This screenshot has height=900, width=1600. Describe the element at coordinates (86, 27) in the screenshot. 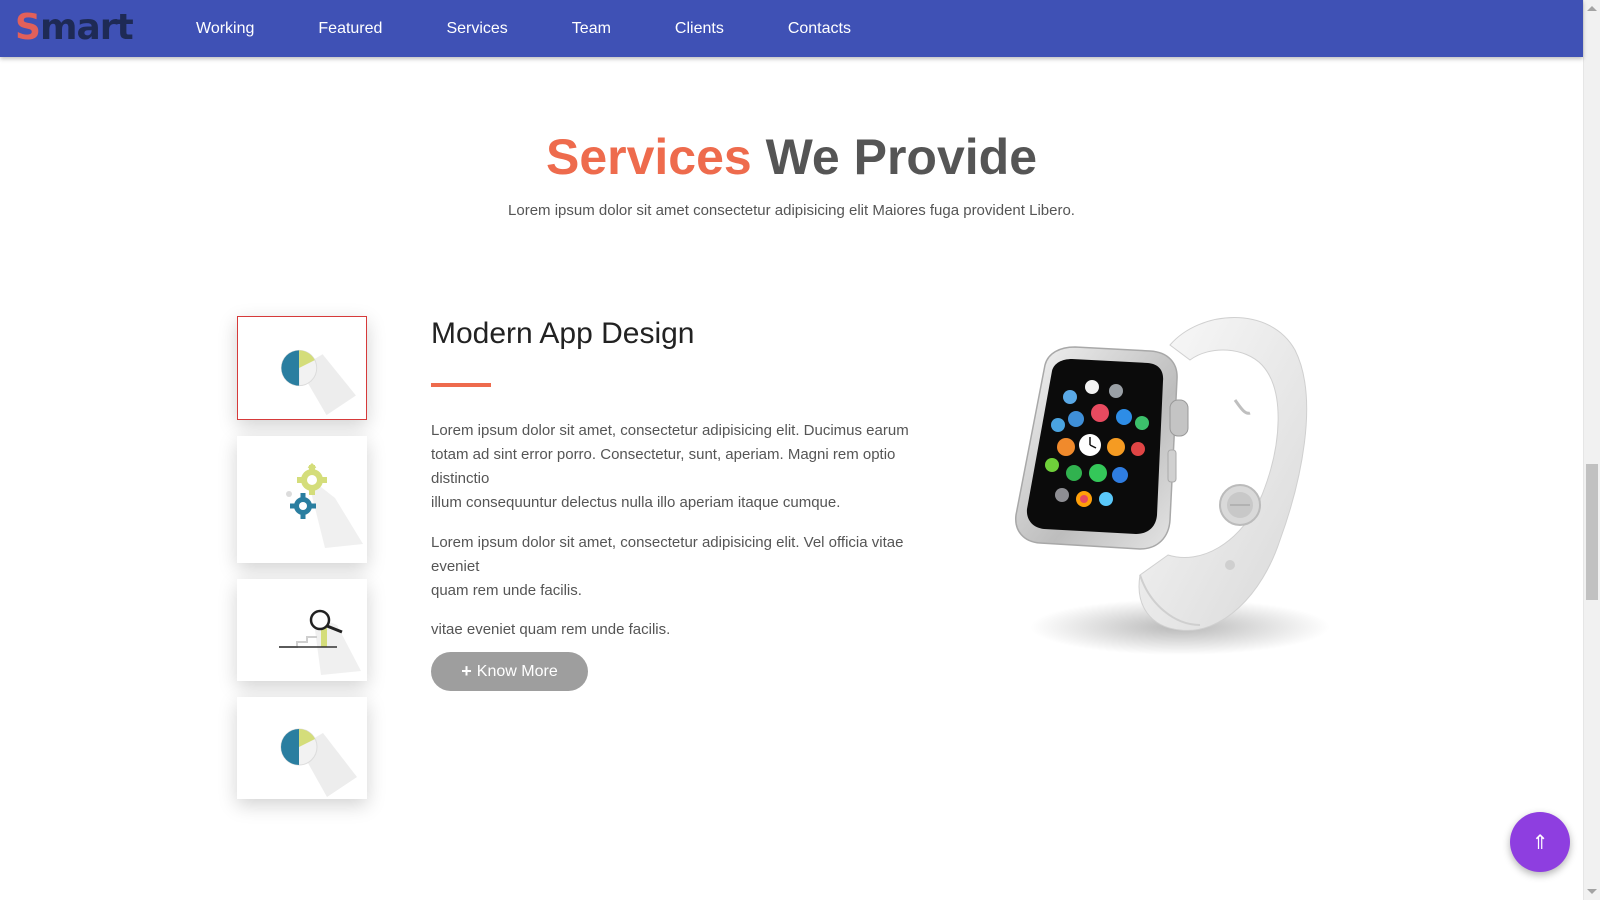

I see `brand-text: mart` at that location.